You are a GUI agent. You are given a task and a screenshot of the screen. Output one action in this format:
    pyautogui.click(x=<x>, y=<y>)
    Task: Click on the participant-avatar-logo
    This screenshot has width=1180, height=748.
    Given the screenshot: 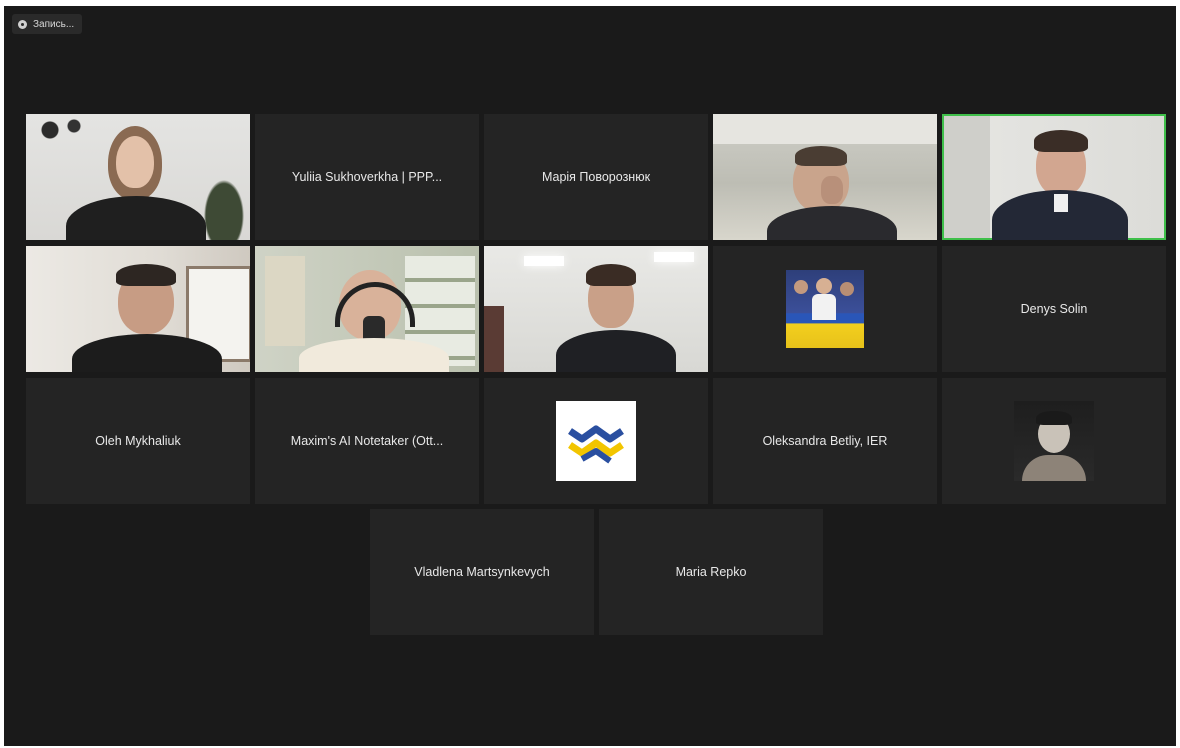 What is the action you would take?
    pyautogui.click(x=596, y=441)
    